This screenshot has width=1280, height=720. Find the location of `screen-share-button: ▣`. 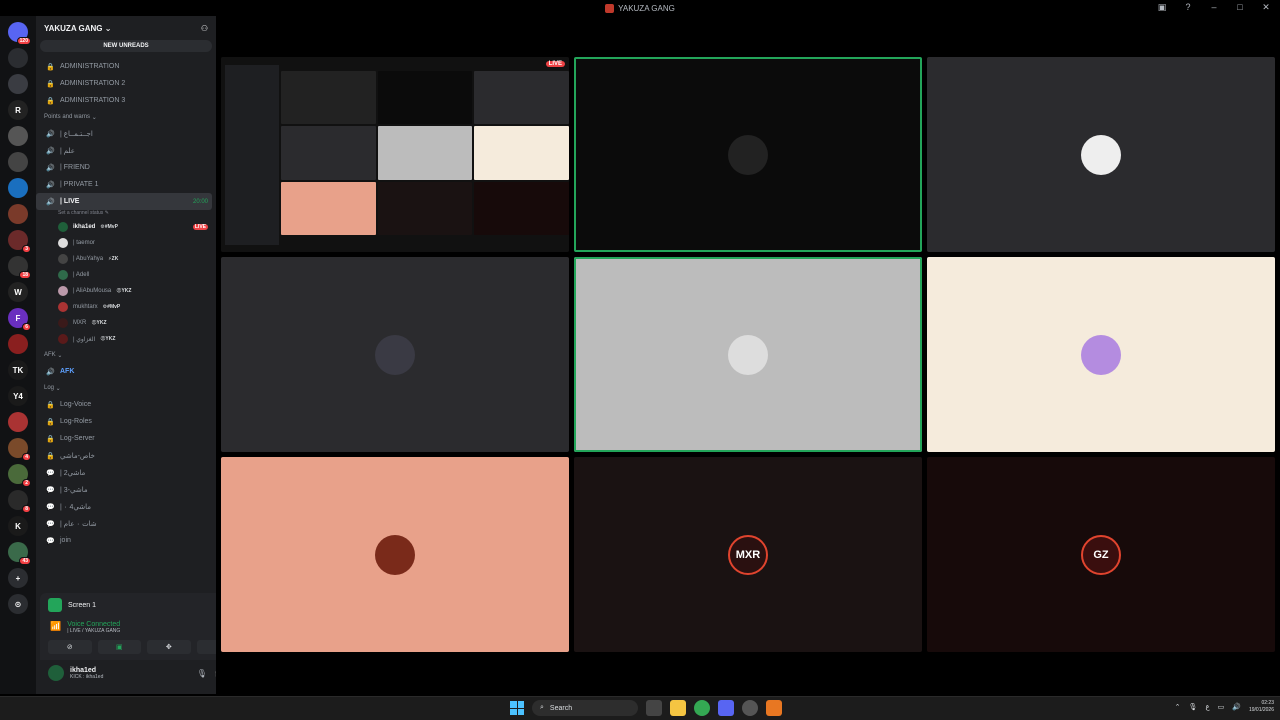

screen-share-button: ▣ is located at coordinates (119, 647).